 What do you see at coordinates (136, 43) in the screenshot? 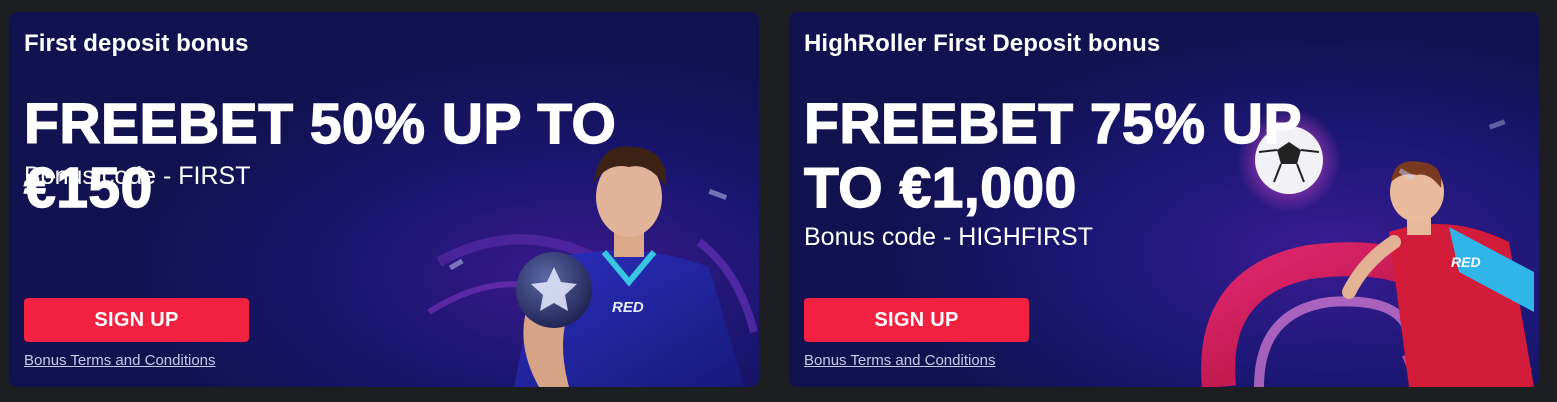
I see `promo-title: First deposit bonus` at bounding box center [136, 43].